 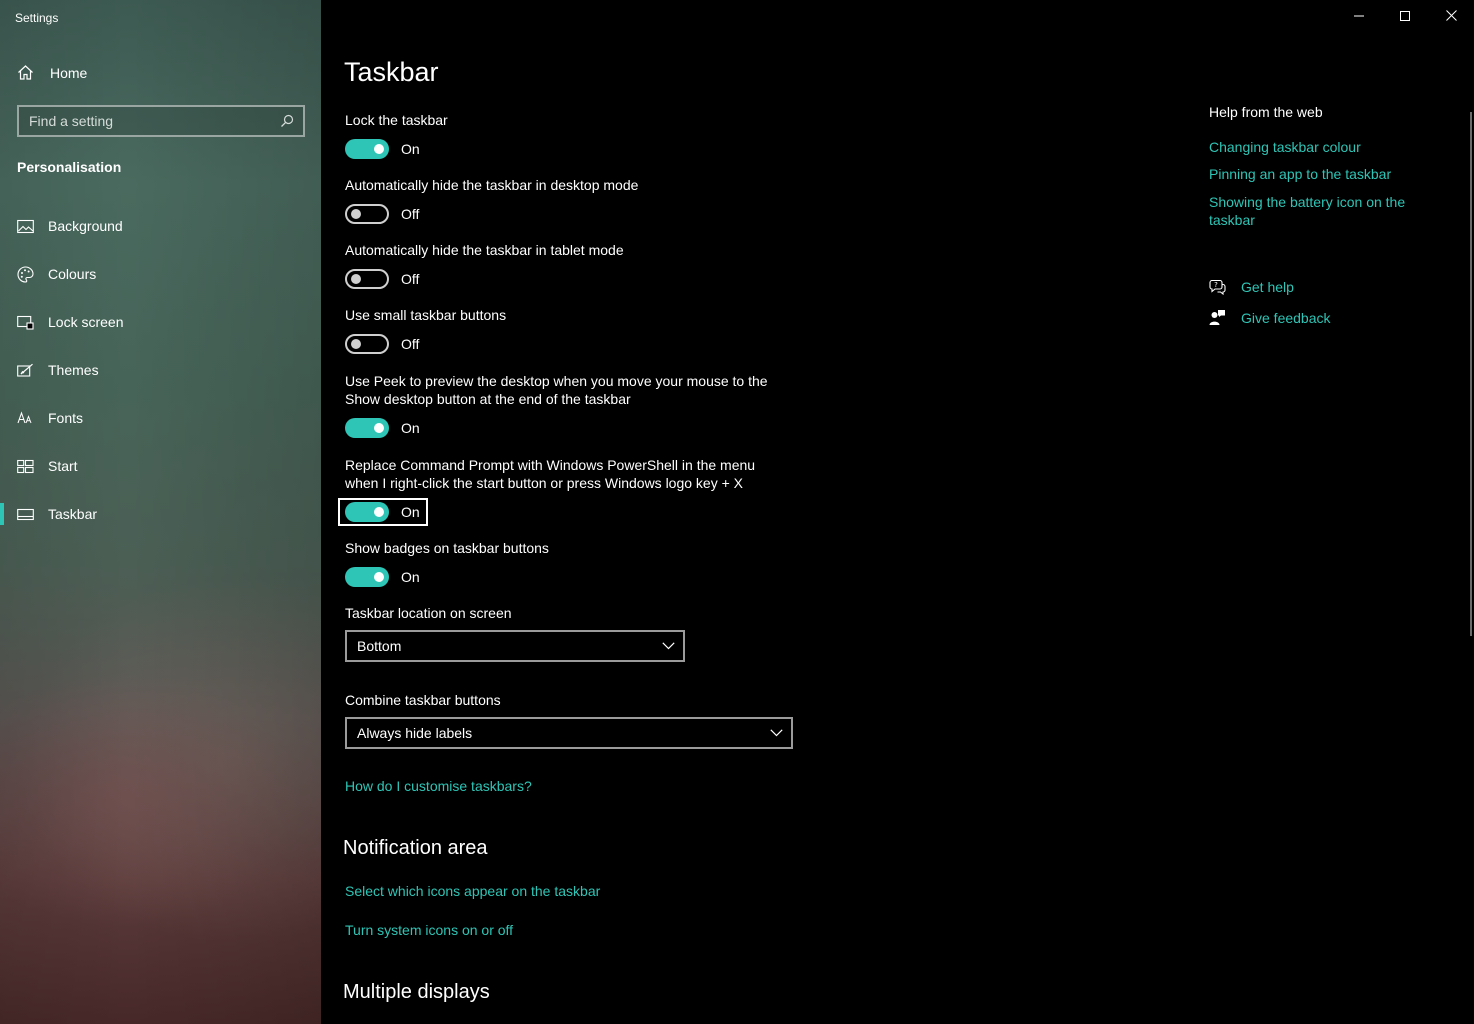 I want to click on search-icon, so click(x=286, y=121).